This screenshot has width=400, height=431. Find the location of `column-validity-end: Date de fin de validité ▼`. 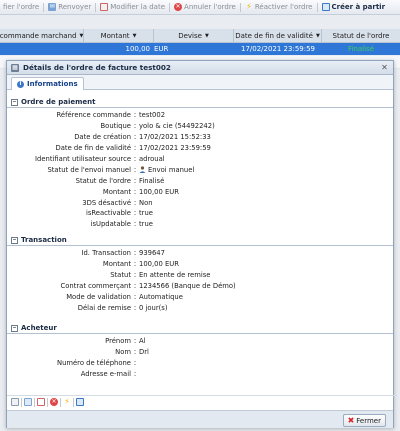

column-validity-end: Date de fin de validité ▼ is located at coordinates (278, 35).